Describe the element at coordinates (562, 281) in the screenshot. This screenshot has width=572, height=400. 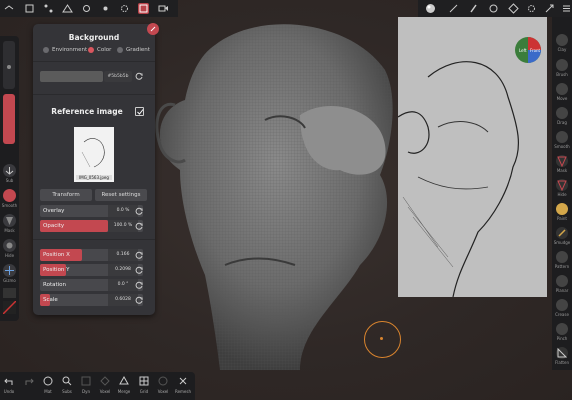
I see `planar-tool` at that location.